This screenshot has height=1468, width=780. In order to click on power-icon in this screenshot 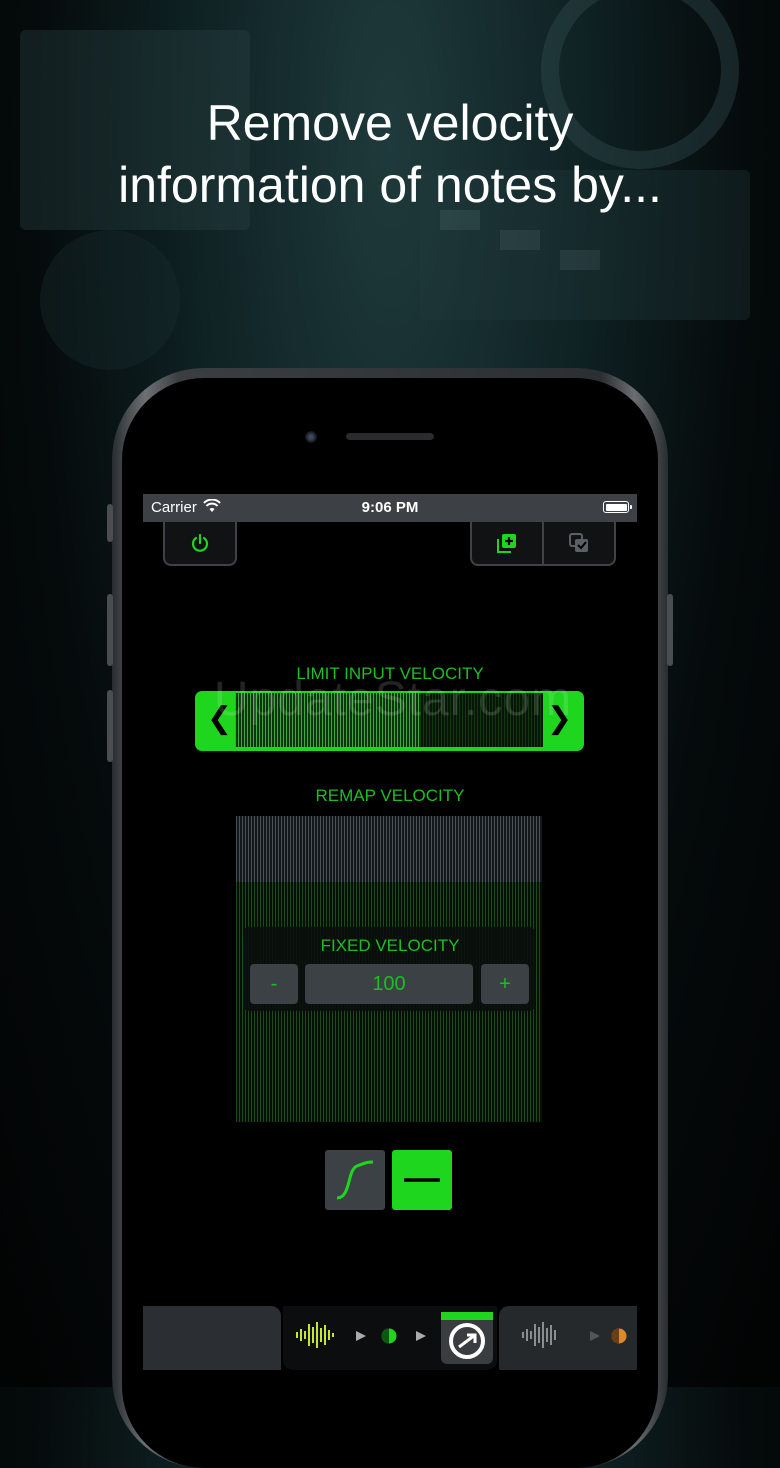, I will do `click(200, 542)`.